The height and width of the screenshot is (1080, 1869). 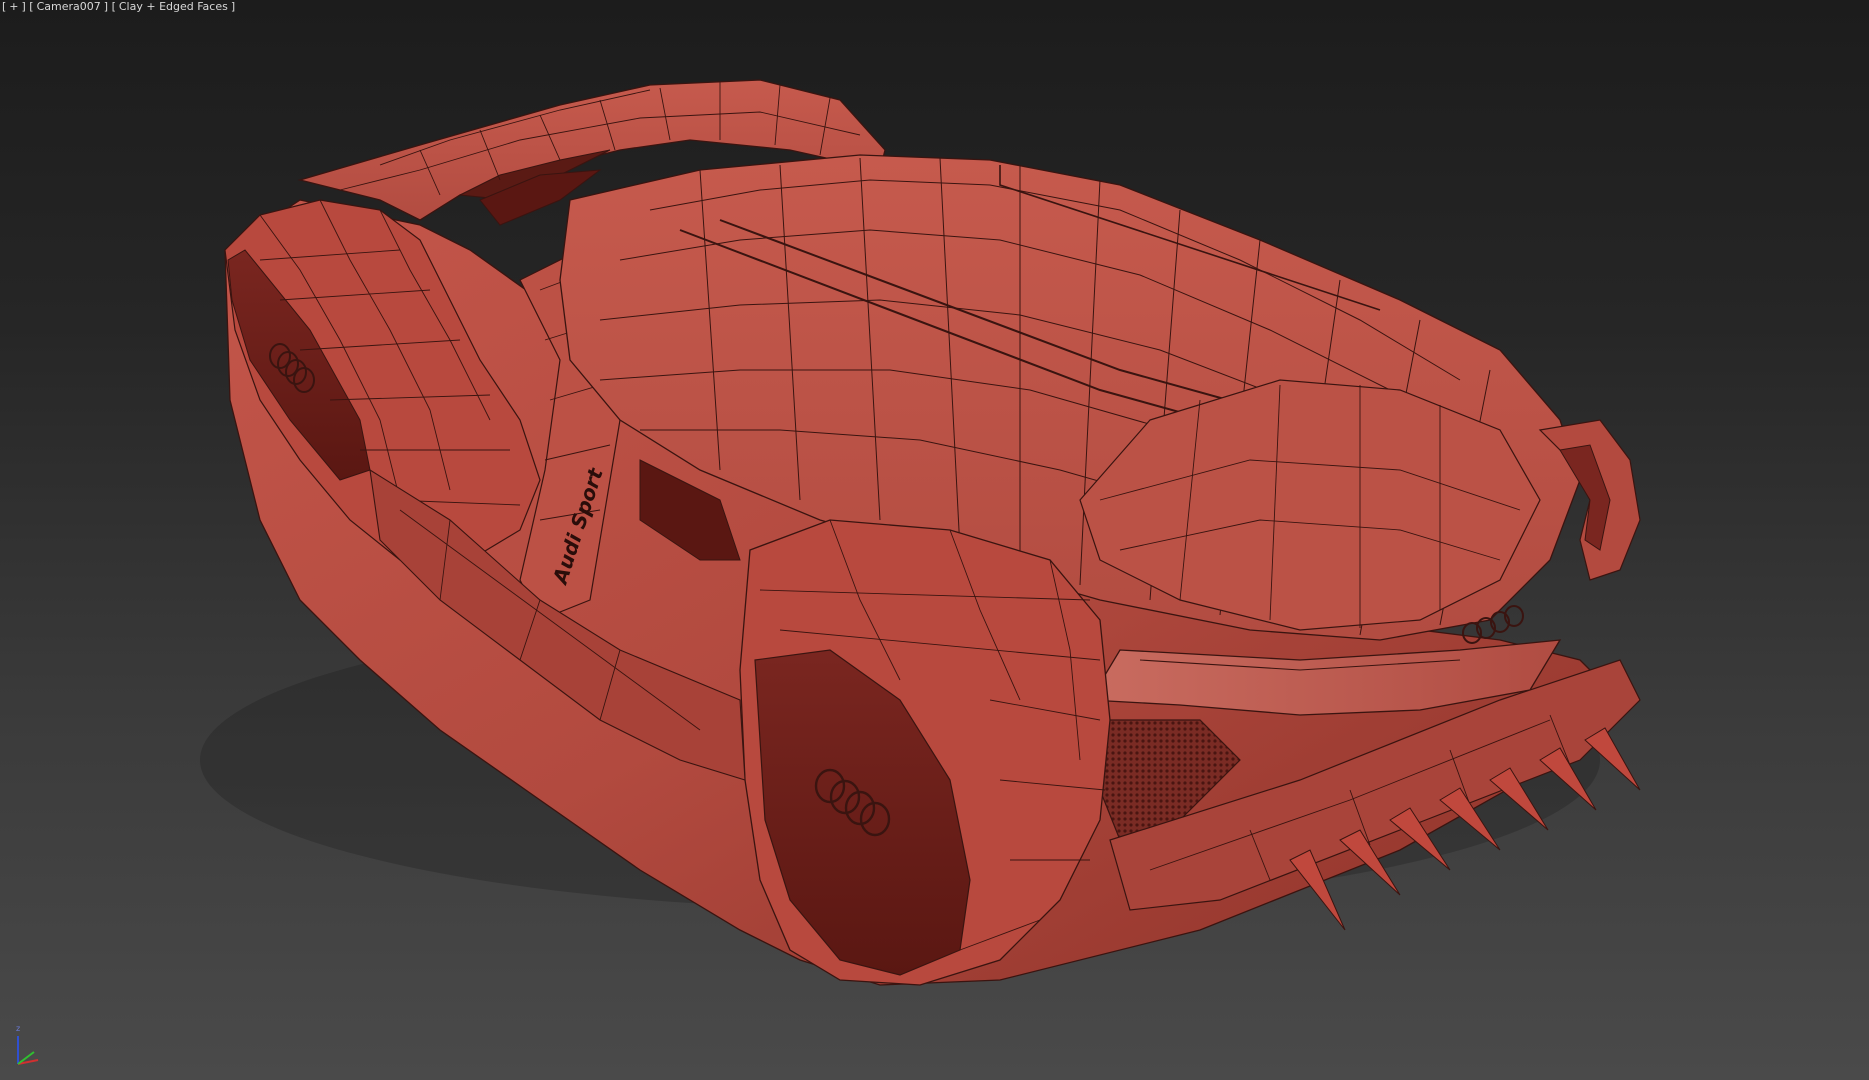 What do you see at coordinates (27, 1044) in the screenshot?
I see `axis-gizmo: z` at bounding box center [27, 1044].